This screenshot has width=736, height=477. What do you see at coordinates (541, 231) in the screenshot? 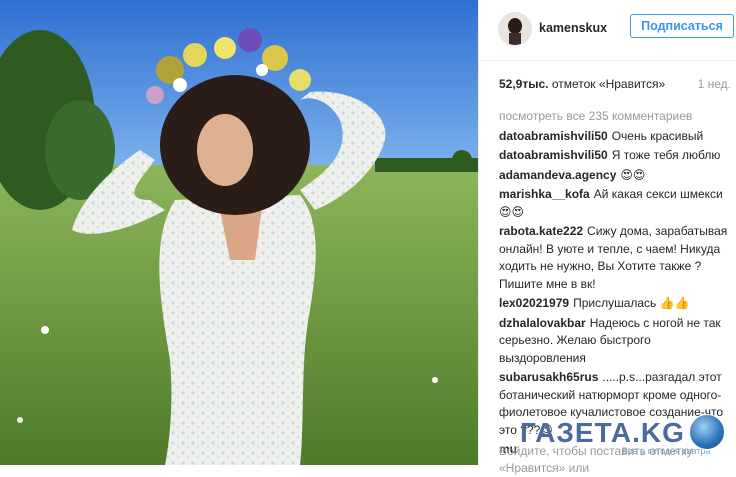
I see `comment-author-link: rabota.kate222` at bounding box center [541, 231].